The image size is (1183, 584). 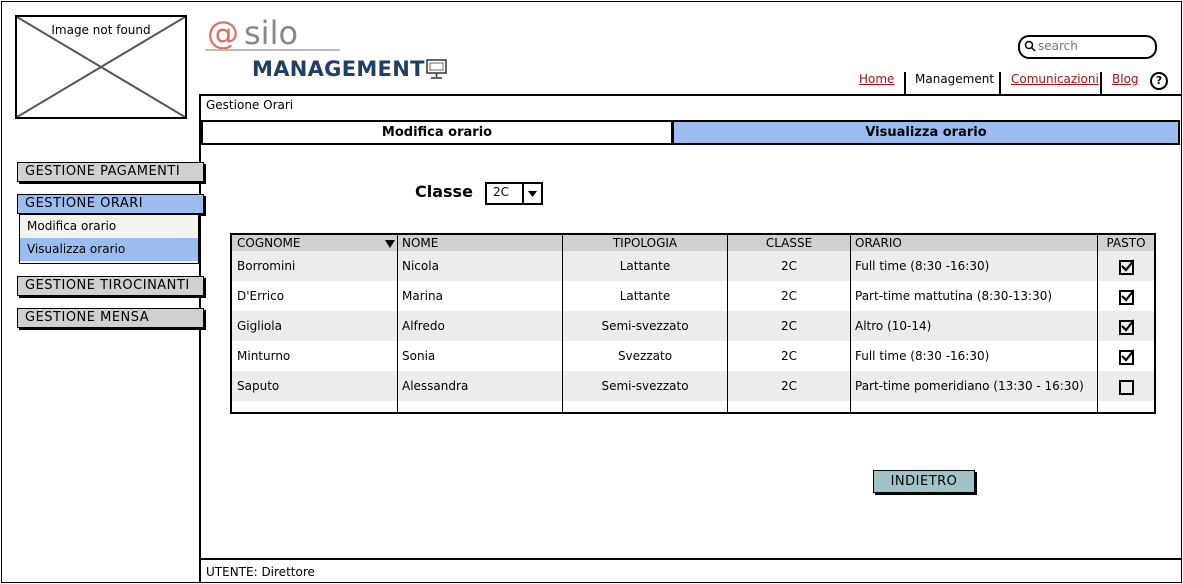 I want to click on cell-orario: Altro (10-14), so click(x=893, y=326).